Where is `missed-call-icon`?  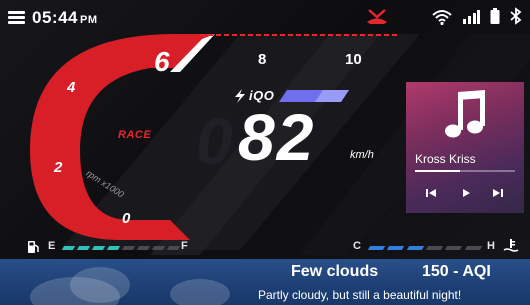
missed-call-icon is located at coordinates (377, 16).